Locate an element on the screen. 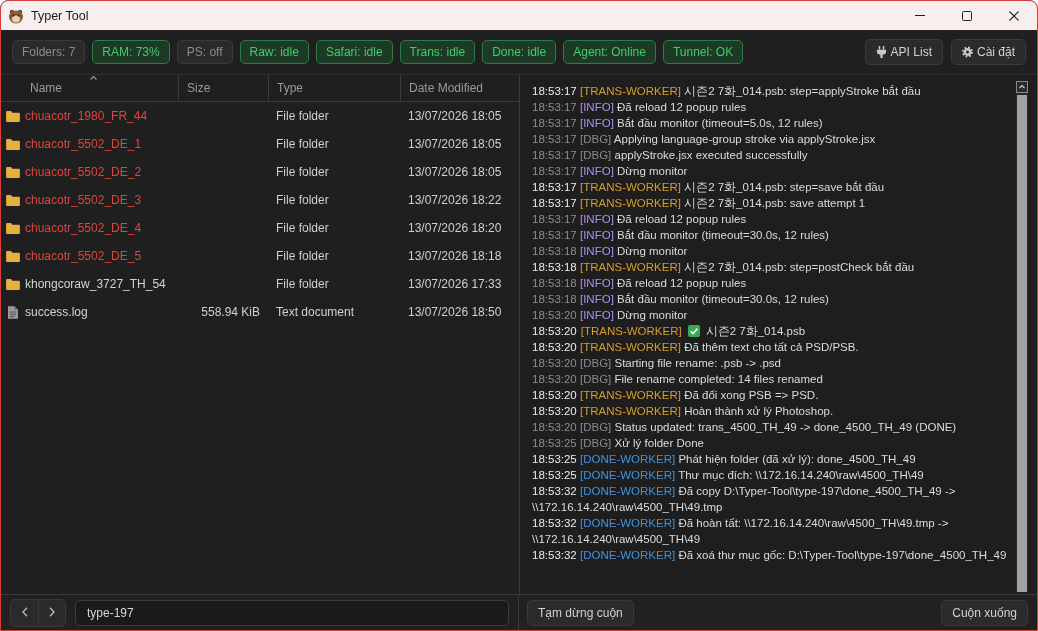 The height and width of the screenshot is (631, 1038). log-line: 18:53:25 [DBG] Xử lý folder Done is located at coordinates (618, 443).